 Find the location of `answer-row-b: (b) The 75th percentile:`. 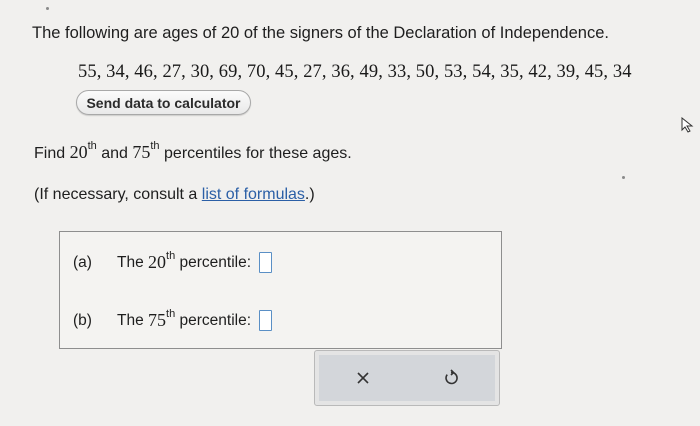

answer-row-b: (b) The 75th percentile: is located at coordinates (173, 319).